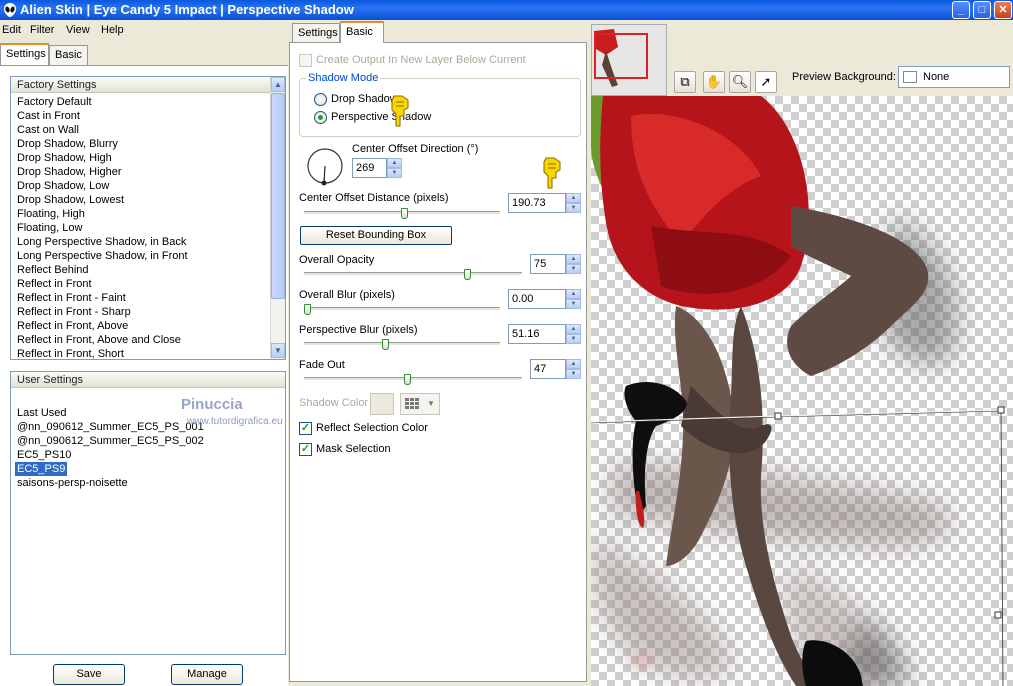 The image size is (1013, 686). I want to click on list-item: Cast on Wall, so click(48, 130).